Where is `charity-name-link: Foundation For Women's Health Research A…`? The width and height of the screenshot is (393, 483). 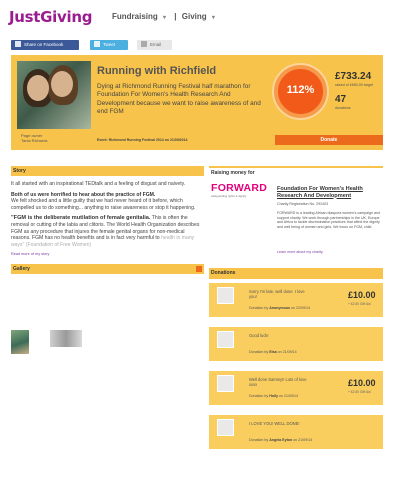 charity-name-link: Foundation For Women's Health Research A… is located at coordinates (330, 192).